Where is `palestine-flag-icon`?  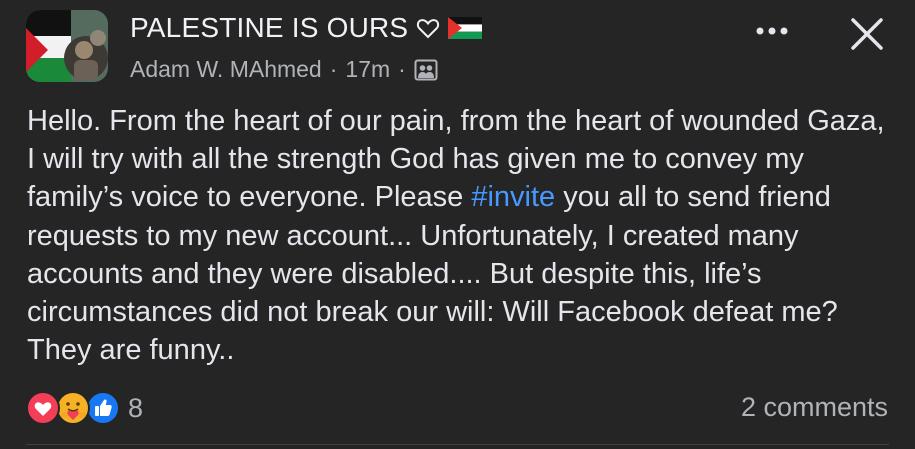
palestine-flag-icon is located at coordinates (465, 28).